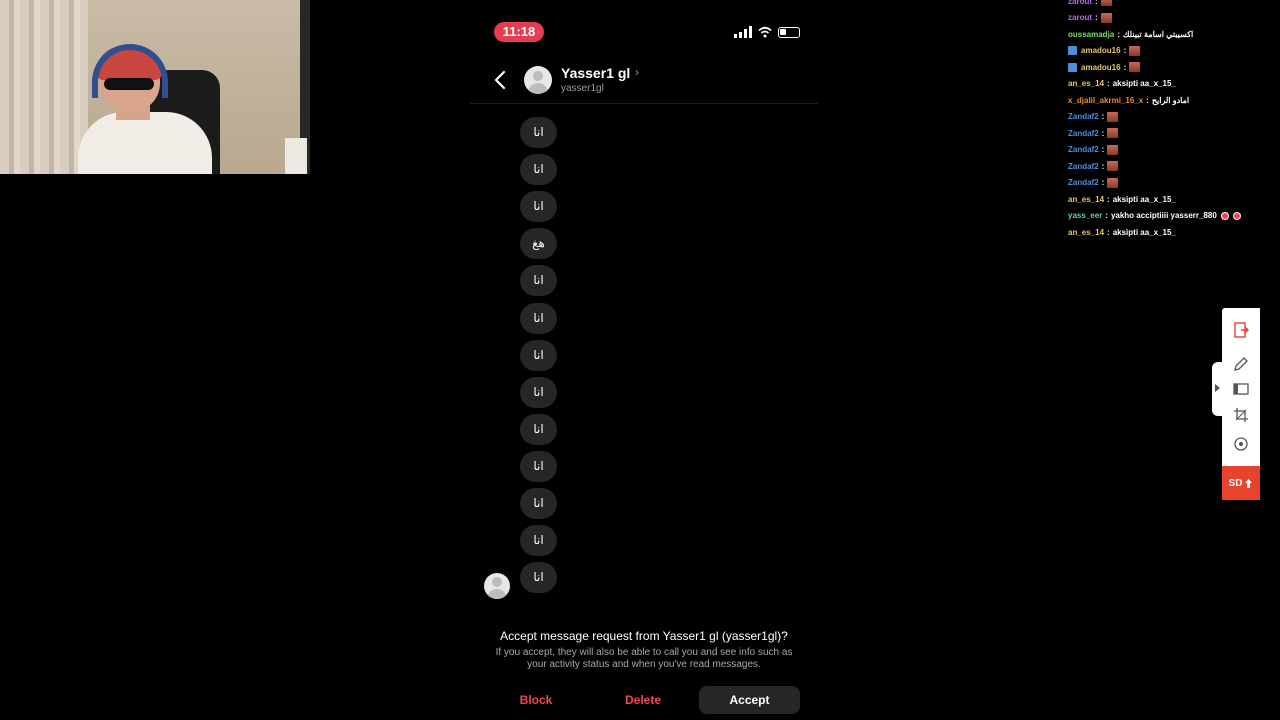 The image size is (1280, 720). Describe the element at coordinates (1170, 100) in the screenshot. I see `chat-text: امادو الرايح` at that location.